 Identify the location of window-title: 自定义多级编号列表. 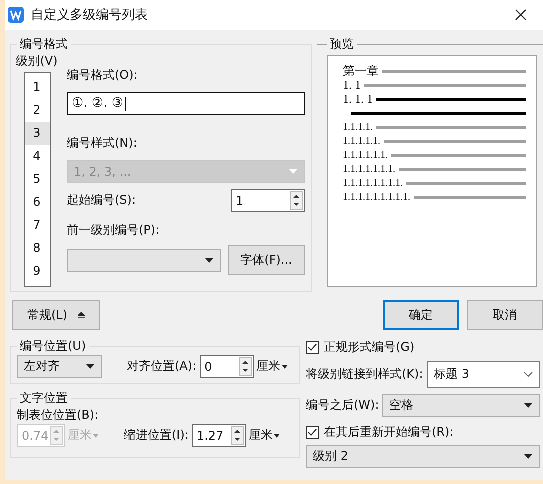
(90, 15).